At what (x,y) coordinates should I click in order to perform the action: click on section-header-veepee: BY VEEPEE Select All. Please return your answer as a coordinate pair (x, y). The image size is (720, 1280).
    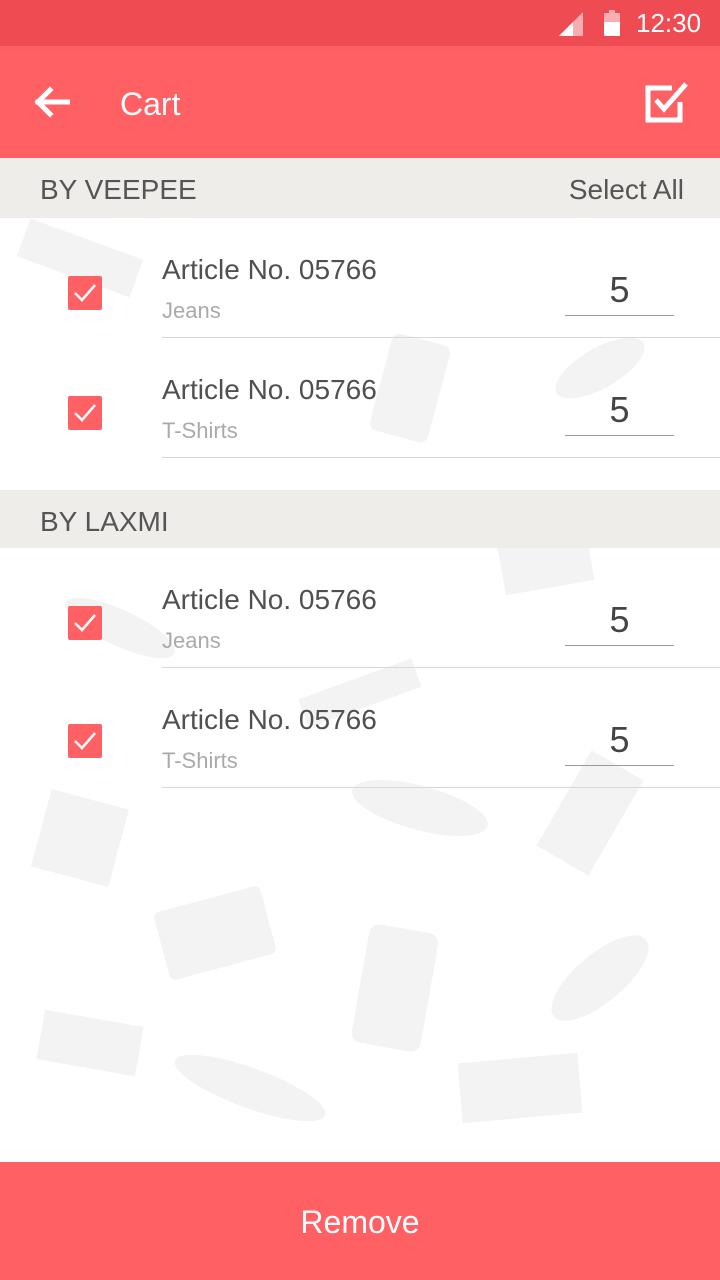
    Looking at the image, I should click on (360, 188).